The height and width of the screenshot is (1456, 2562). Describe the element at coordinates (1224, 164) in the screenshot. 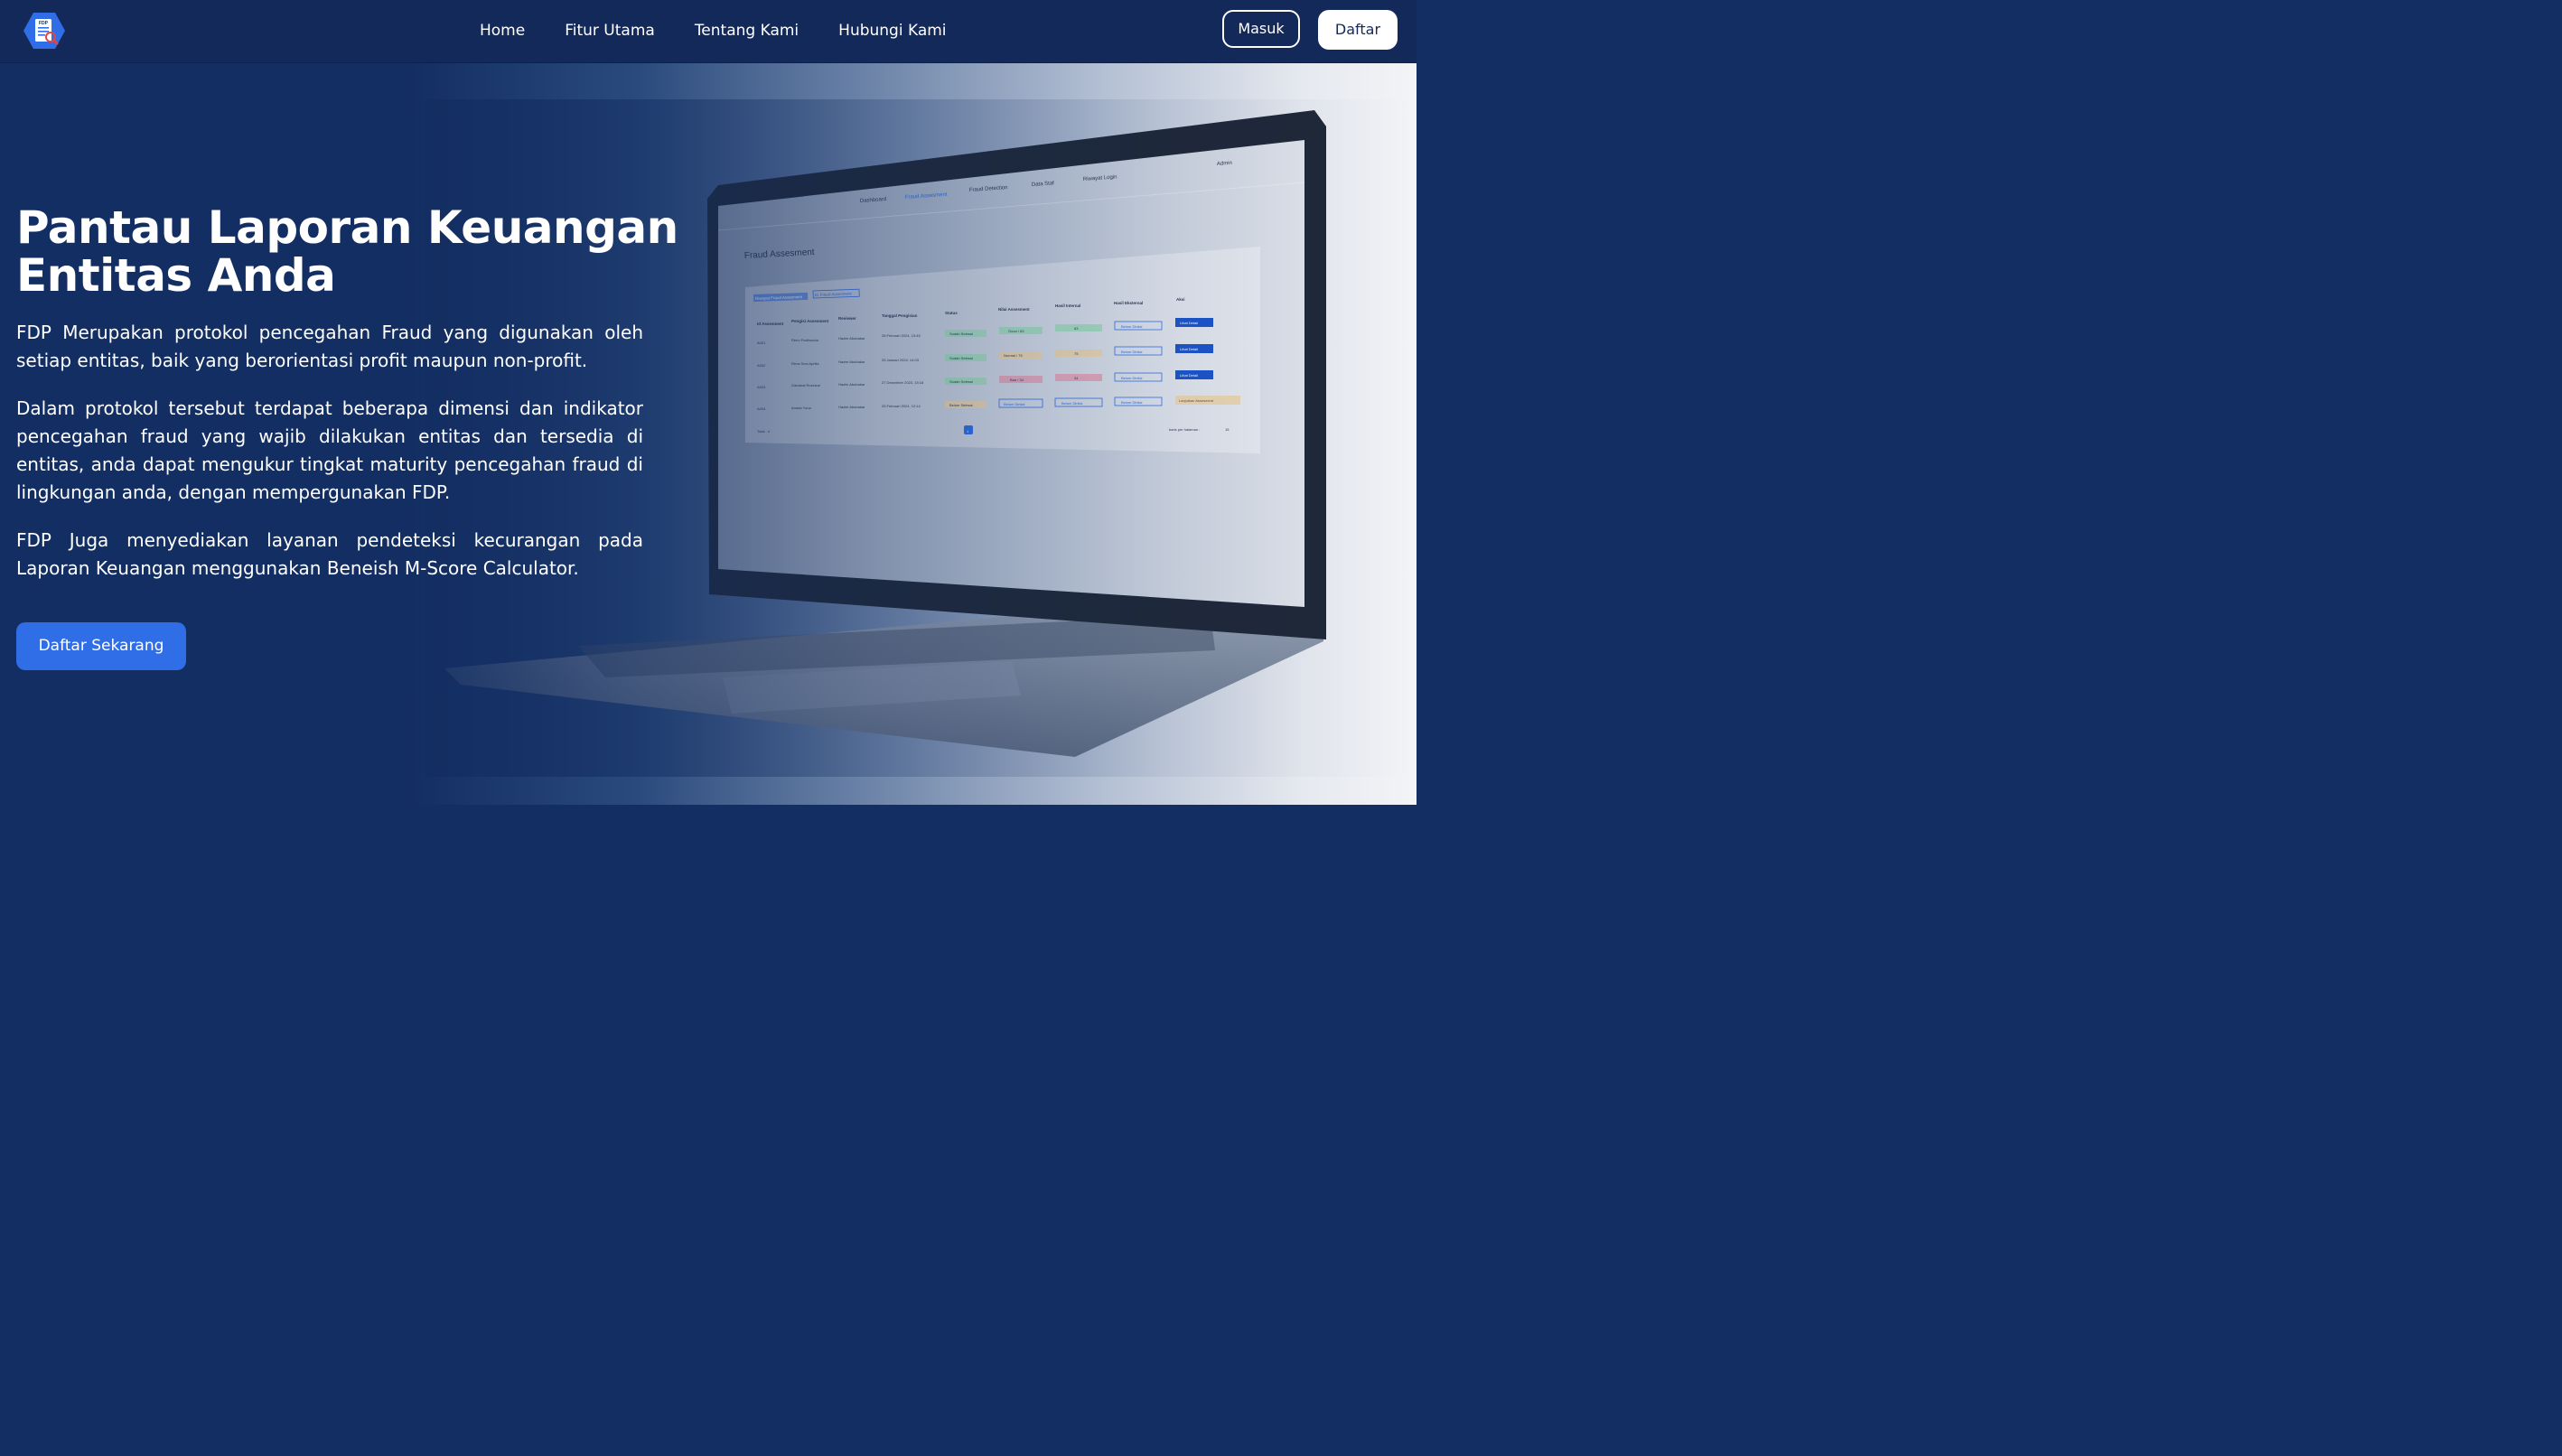

I see `screen-user-label: Admin` at that location.